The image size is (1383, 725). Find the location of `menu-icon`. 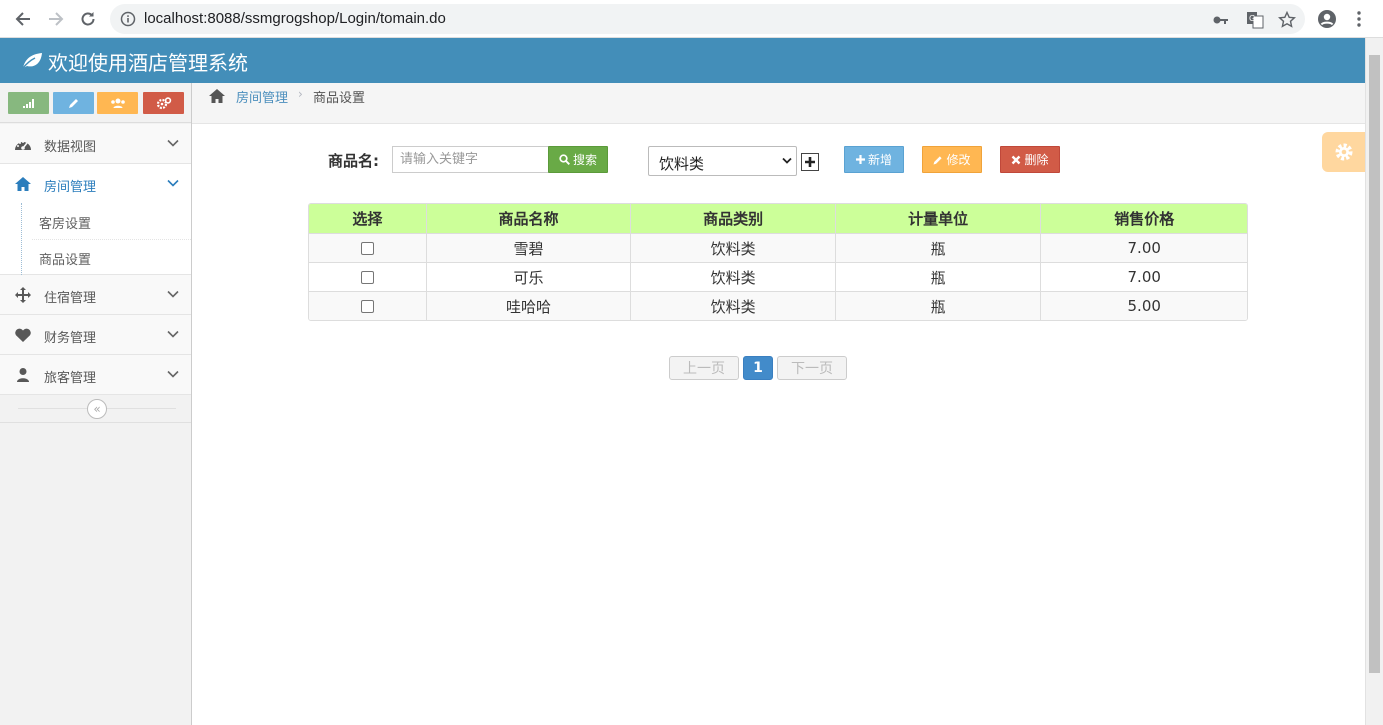

menu-icon is located at coordinates (1359, 19).